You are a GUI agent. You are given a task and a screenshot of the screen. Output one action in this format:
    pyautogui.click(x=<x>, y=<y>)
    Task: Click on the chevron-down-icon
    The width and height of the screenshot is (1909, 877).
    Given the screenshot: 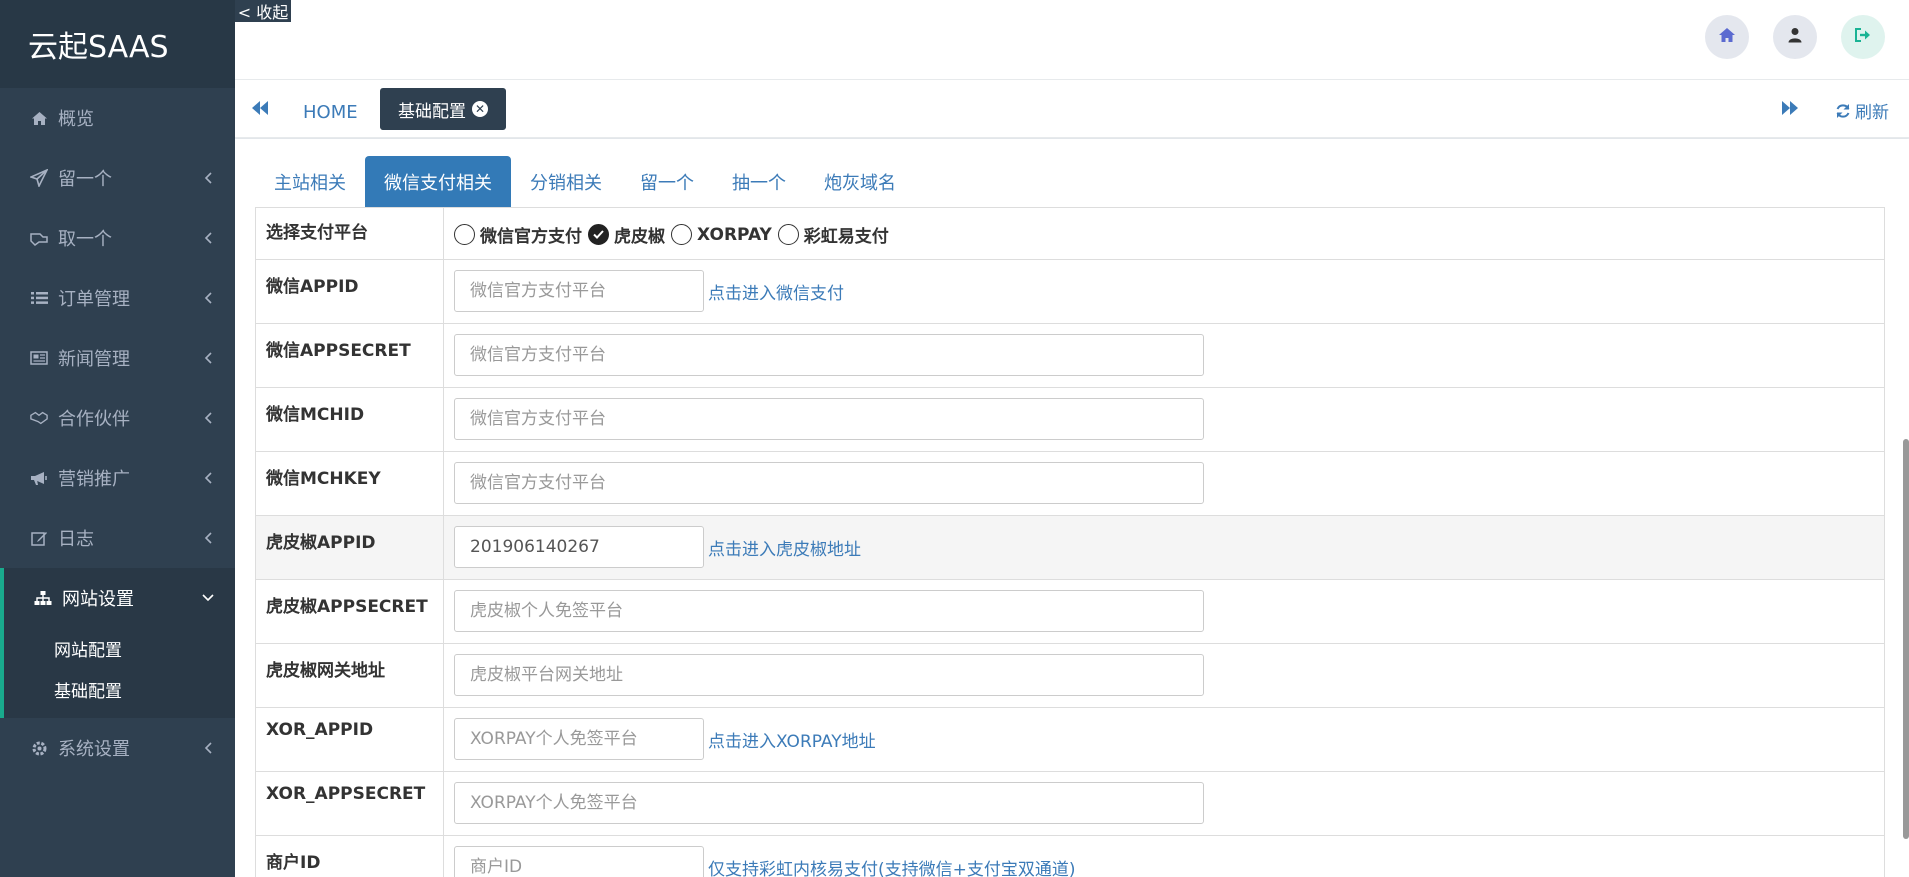 What is the action you would take?
    pyautogui.click(x=208, y=598)
    